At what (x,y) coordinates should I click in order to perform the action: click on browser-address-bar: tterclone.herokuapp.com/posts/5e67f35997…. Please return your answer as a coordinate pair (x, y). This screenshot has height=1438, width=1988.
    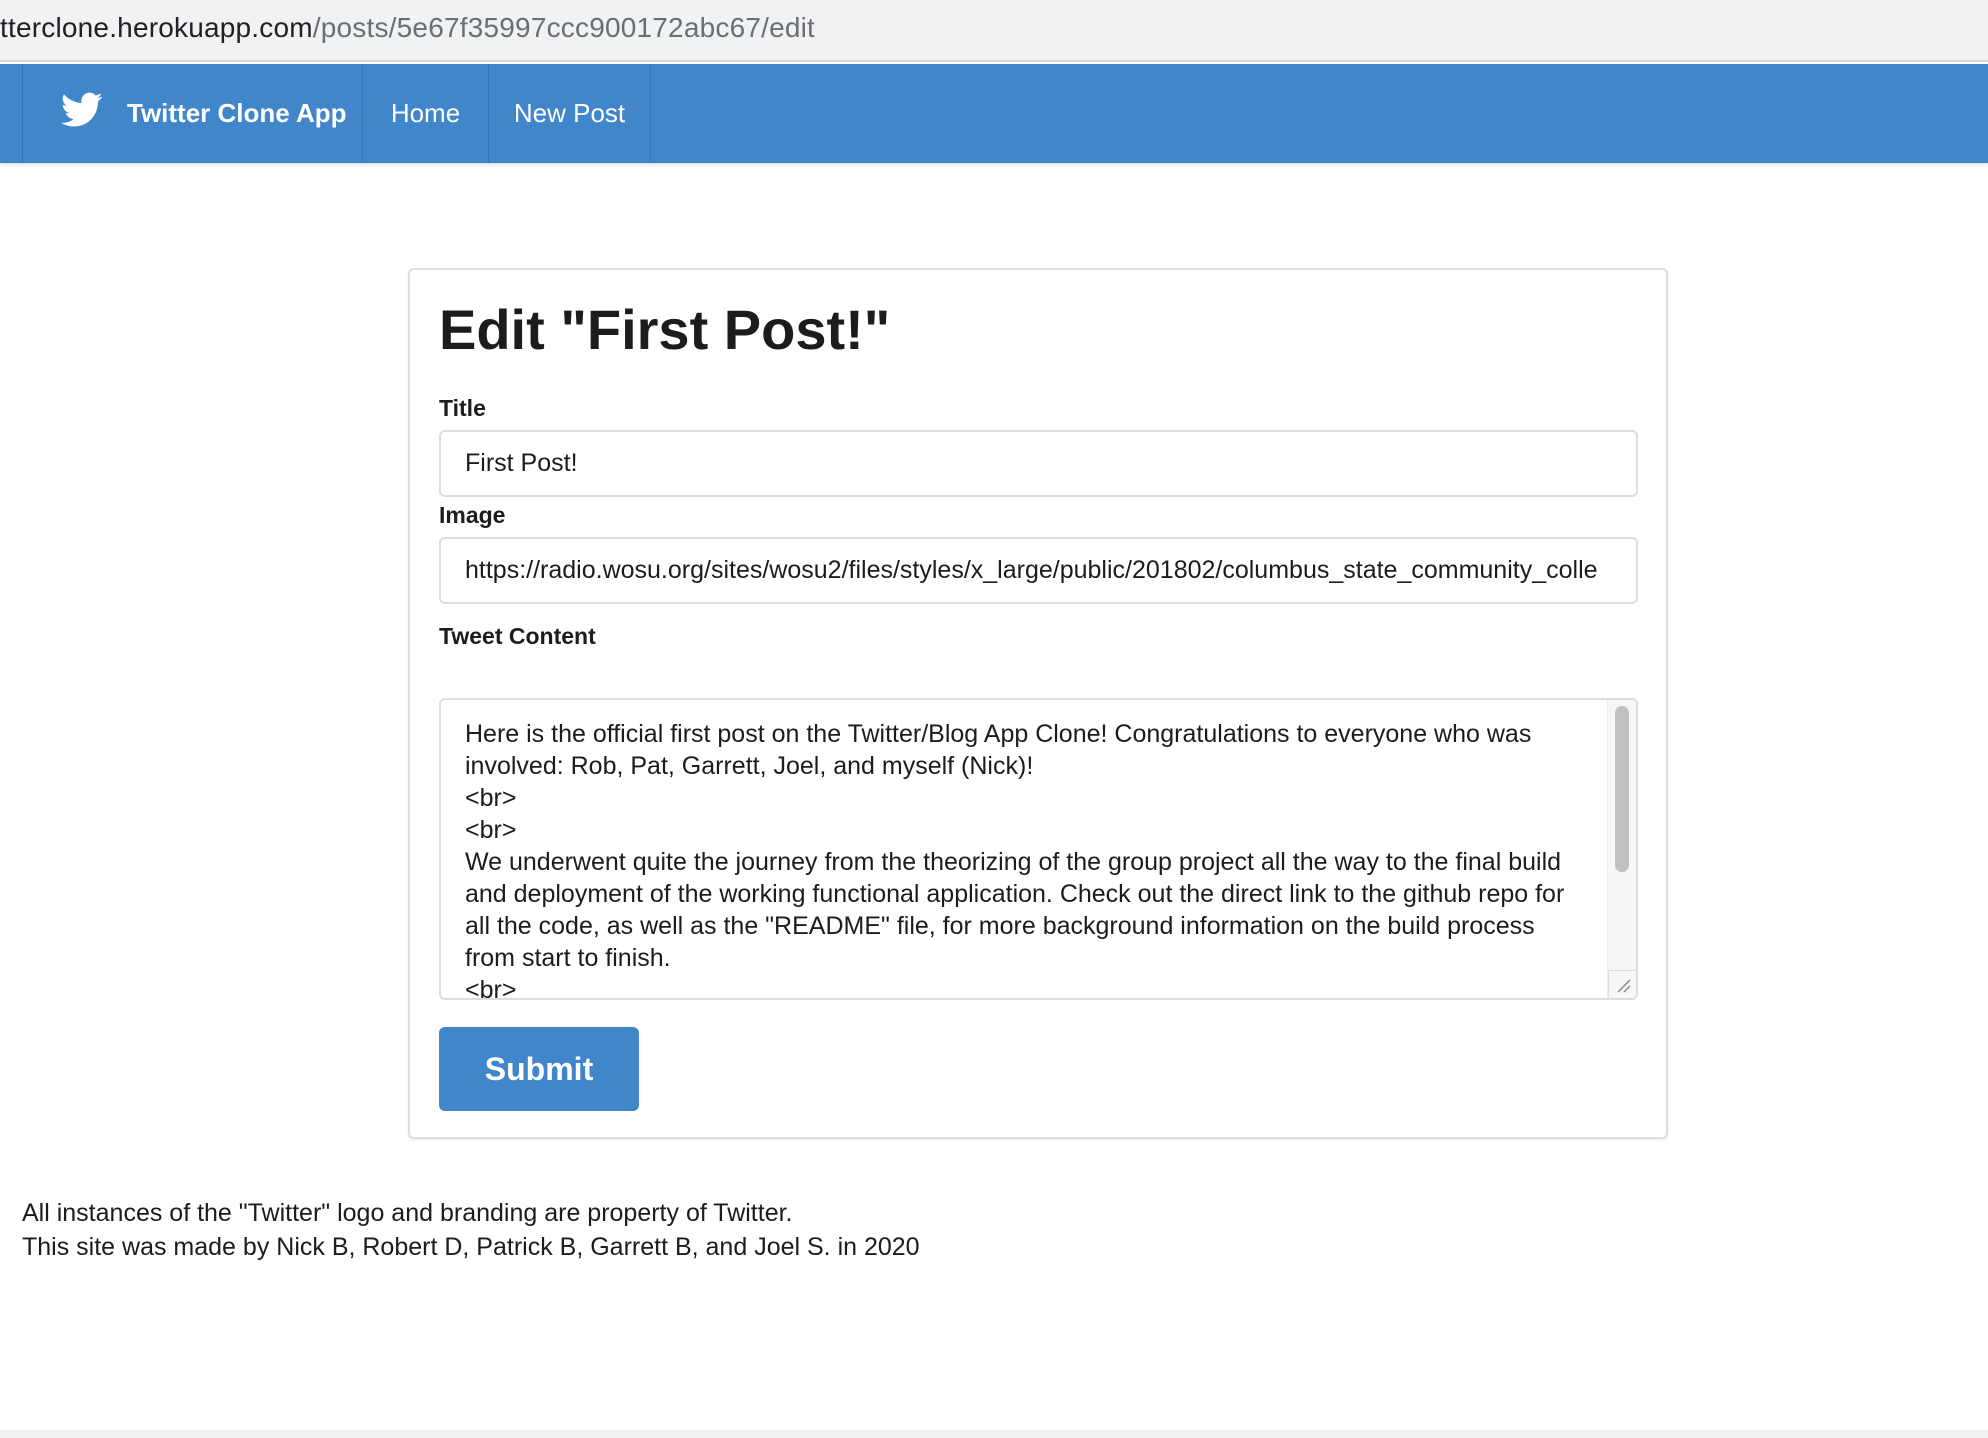
    Looking at the image, I should click on (994, 31).